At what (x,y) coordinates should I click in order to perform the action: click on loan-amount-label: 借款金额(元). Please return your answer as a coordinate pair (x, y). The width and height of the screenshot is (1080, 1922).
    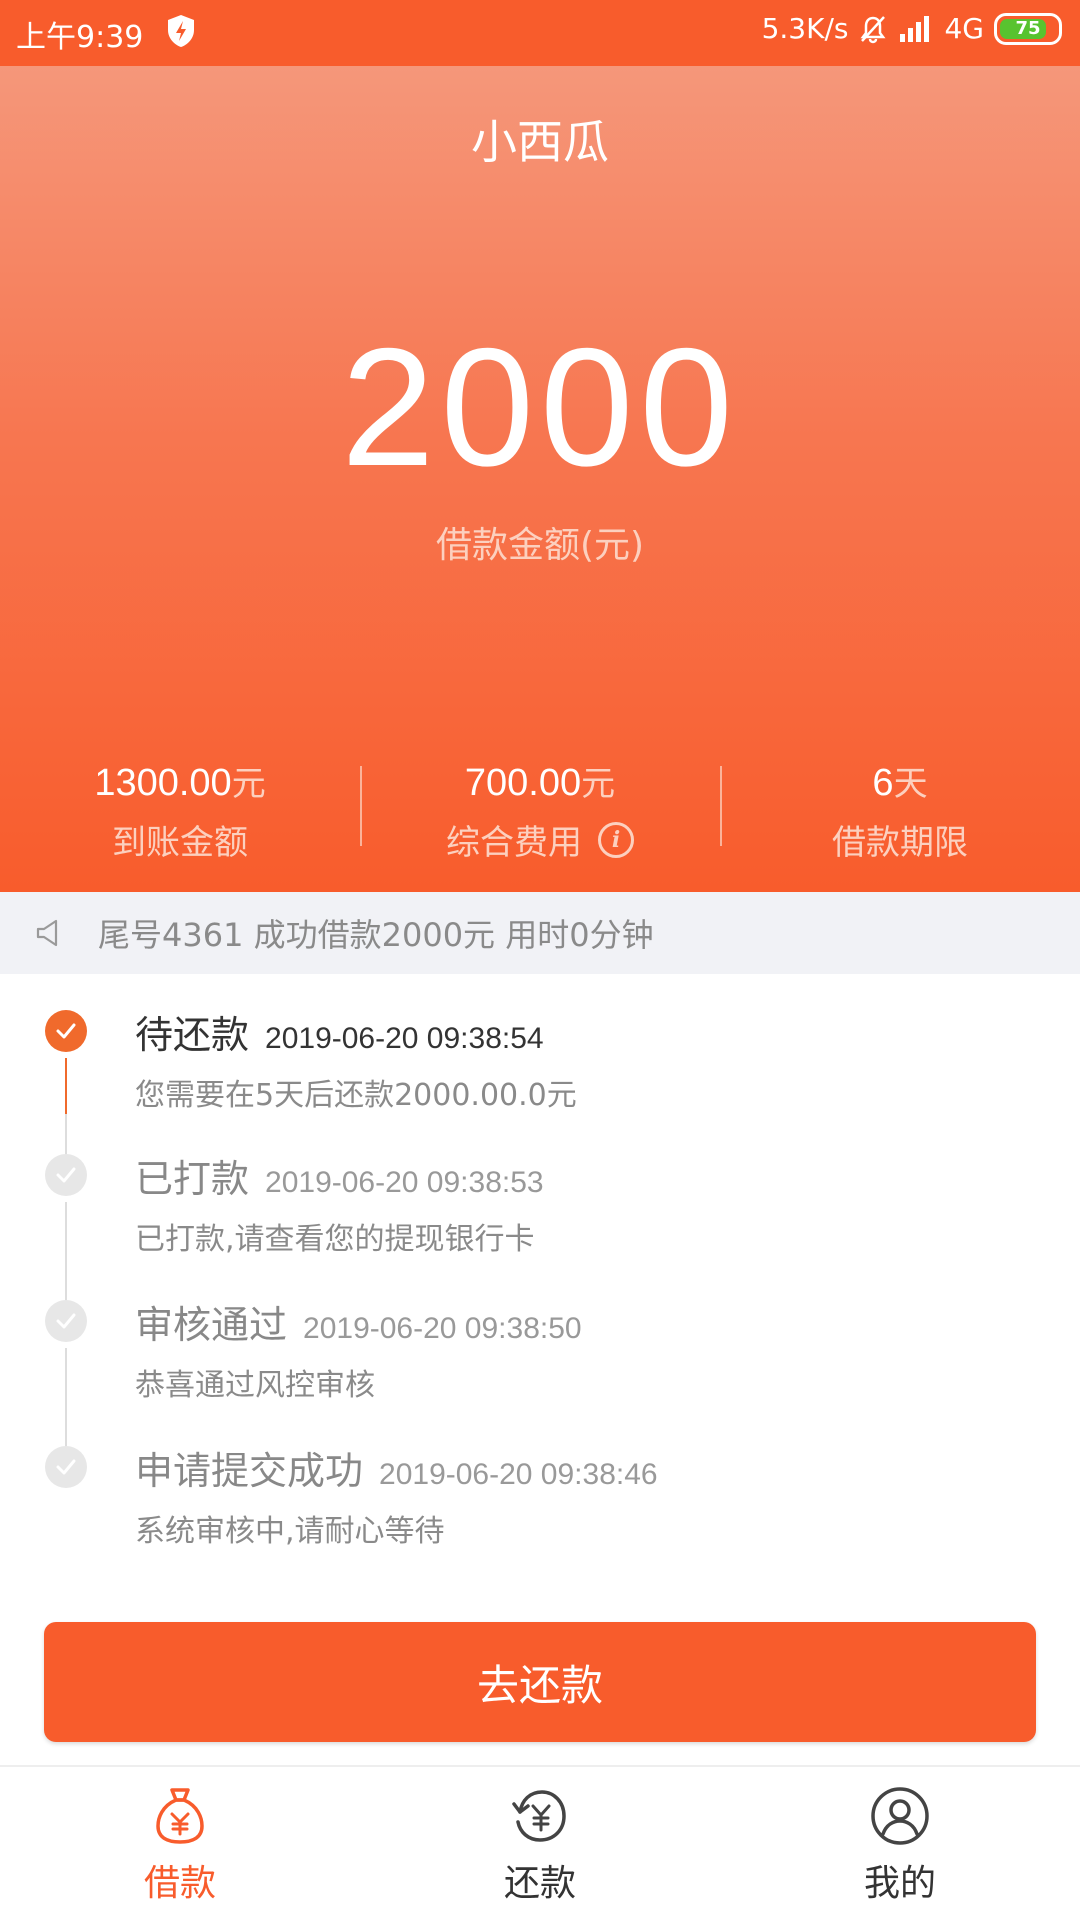
    Looking at the image, I should click on (540, 545).